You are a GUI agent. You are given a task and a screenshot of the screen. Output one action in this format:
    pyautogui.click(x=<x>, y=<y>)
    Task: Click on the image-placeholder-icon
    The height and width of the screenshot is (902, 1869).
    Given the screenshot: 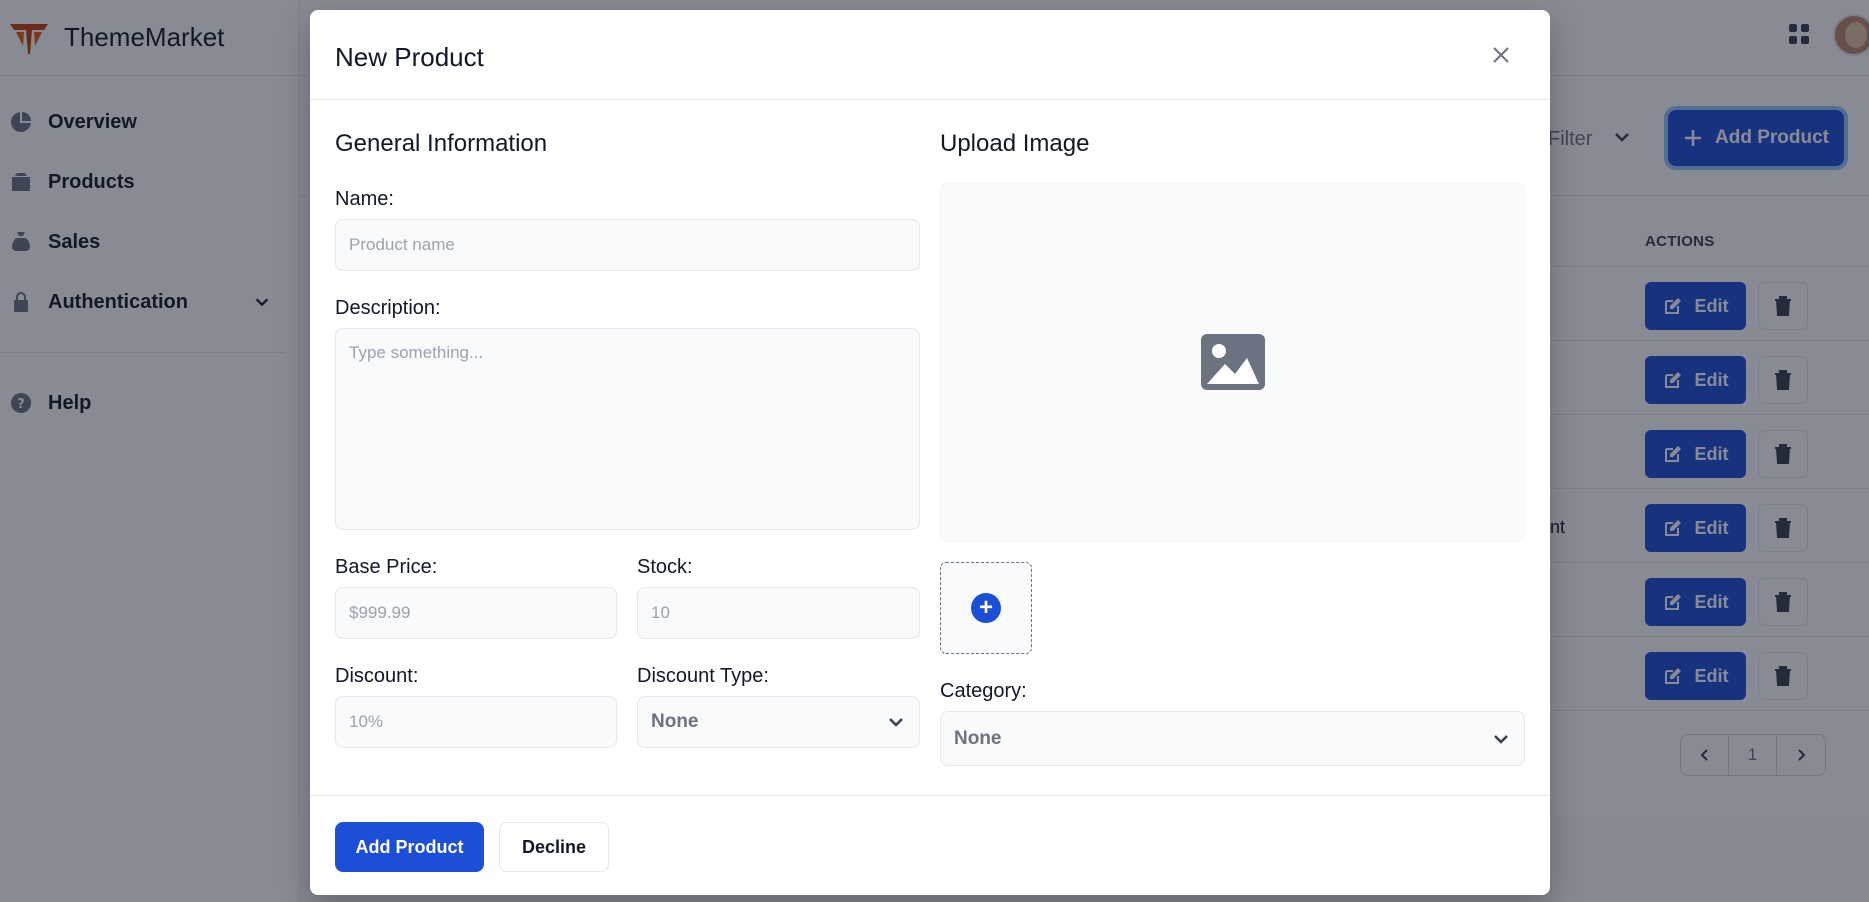 What is the action you would take?
    pyautogui.click(x=1232, y=362)
    